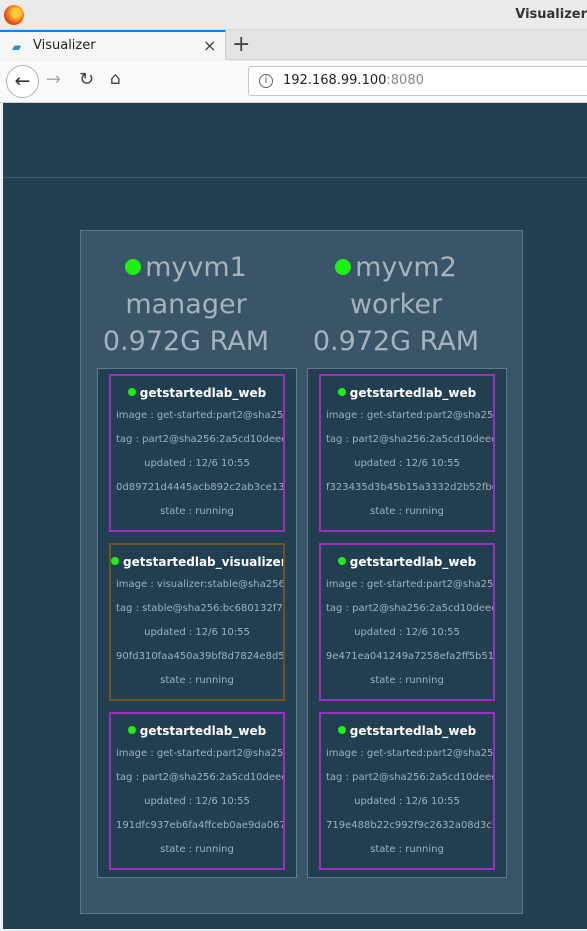  What do you see at coordinates (200, 656) in the screenshot?
I see `task-id: 90fd310faa450a39bf8d7824e8d528` at bounding box center [200, 656].